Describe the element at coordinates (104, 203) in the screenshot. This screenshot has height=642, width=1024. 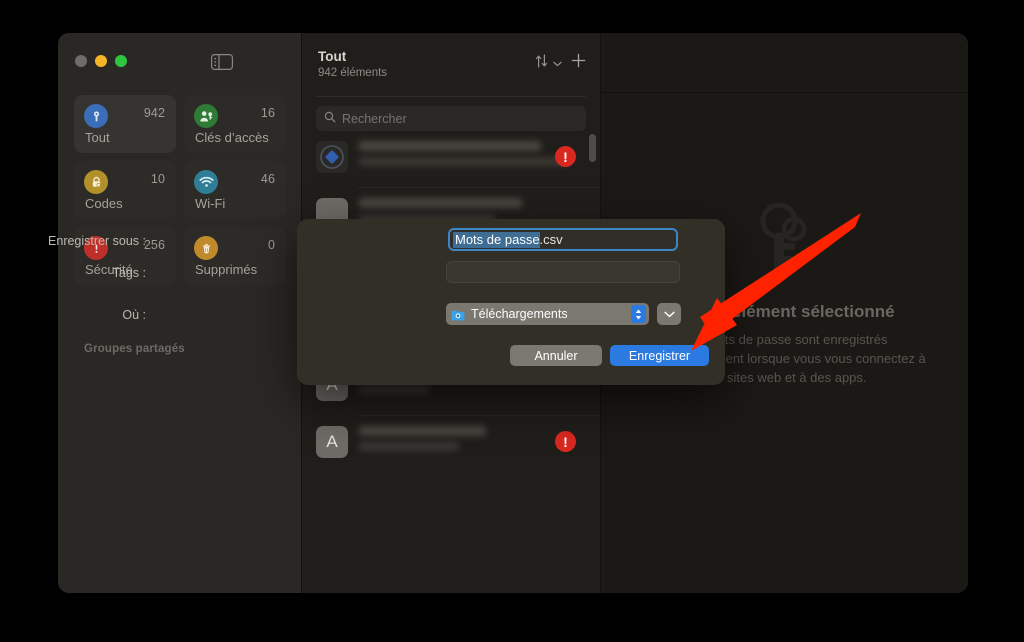
I see `sidebar-item-label: Codes` at that location.